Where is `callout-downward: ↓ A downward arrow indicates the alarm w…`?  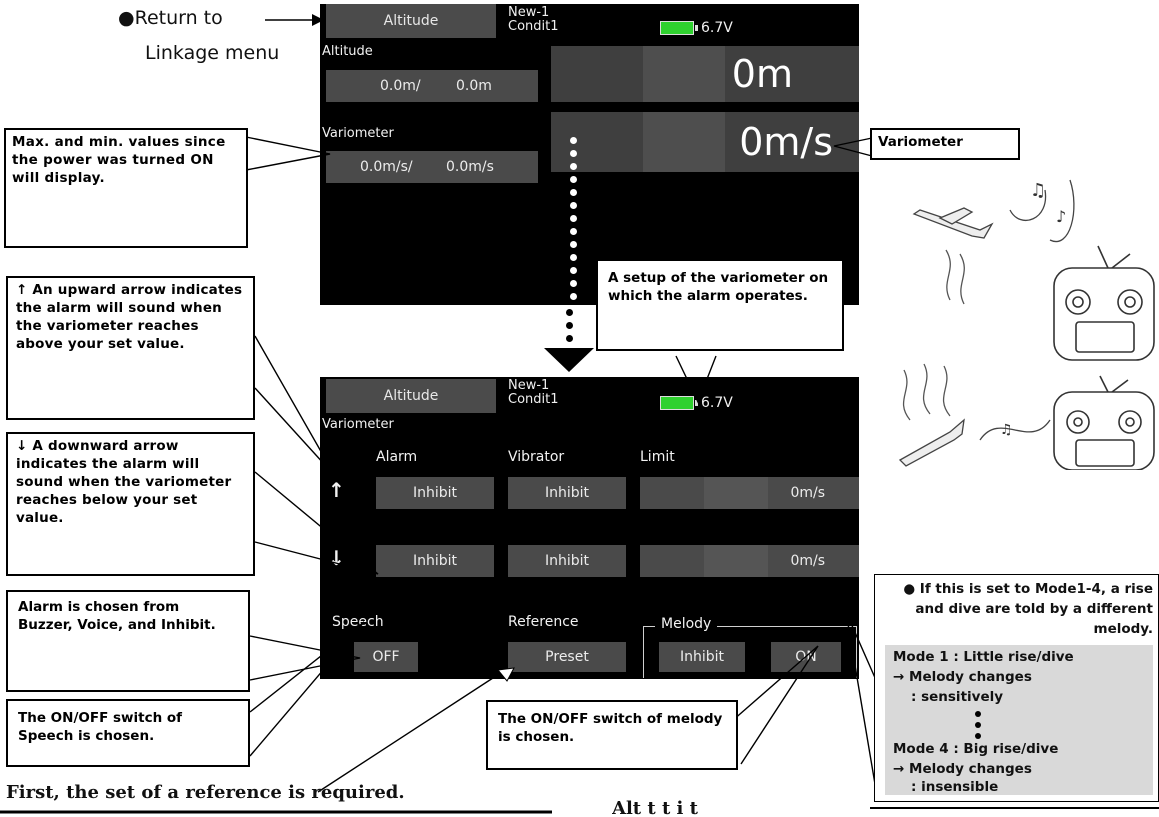
callout-downward: ↓ A downward arrow indicates the alarm w… is located at coordinates (130, 504).